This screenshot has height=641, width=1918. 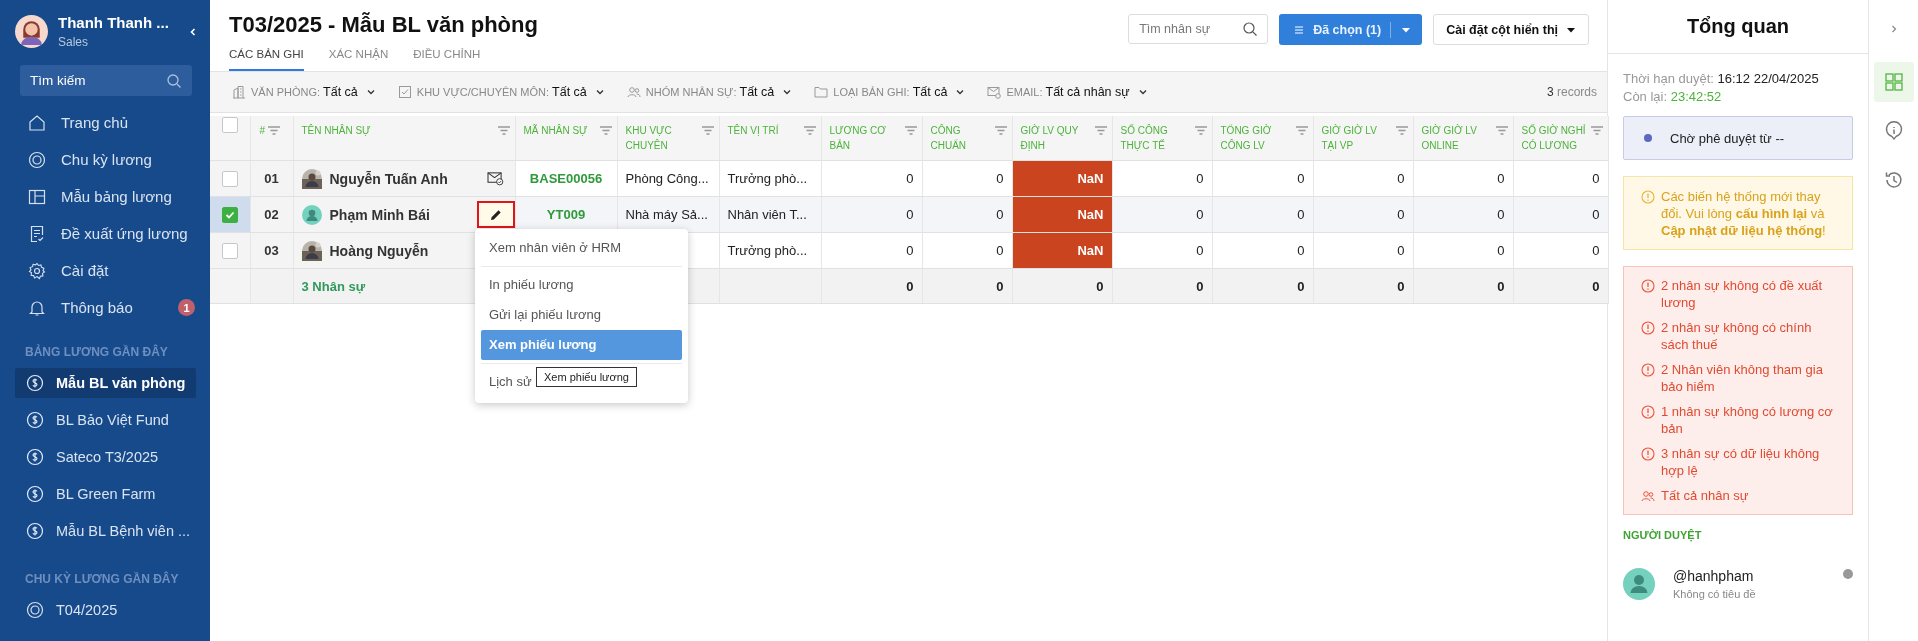 I want to click on folder-icon, so click(x=821, y=92).